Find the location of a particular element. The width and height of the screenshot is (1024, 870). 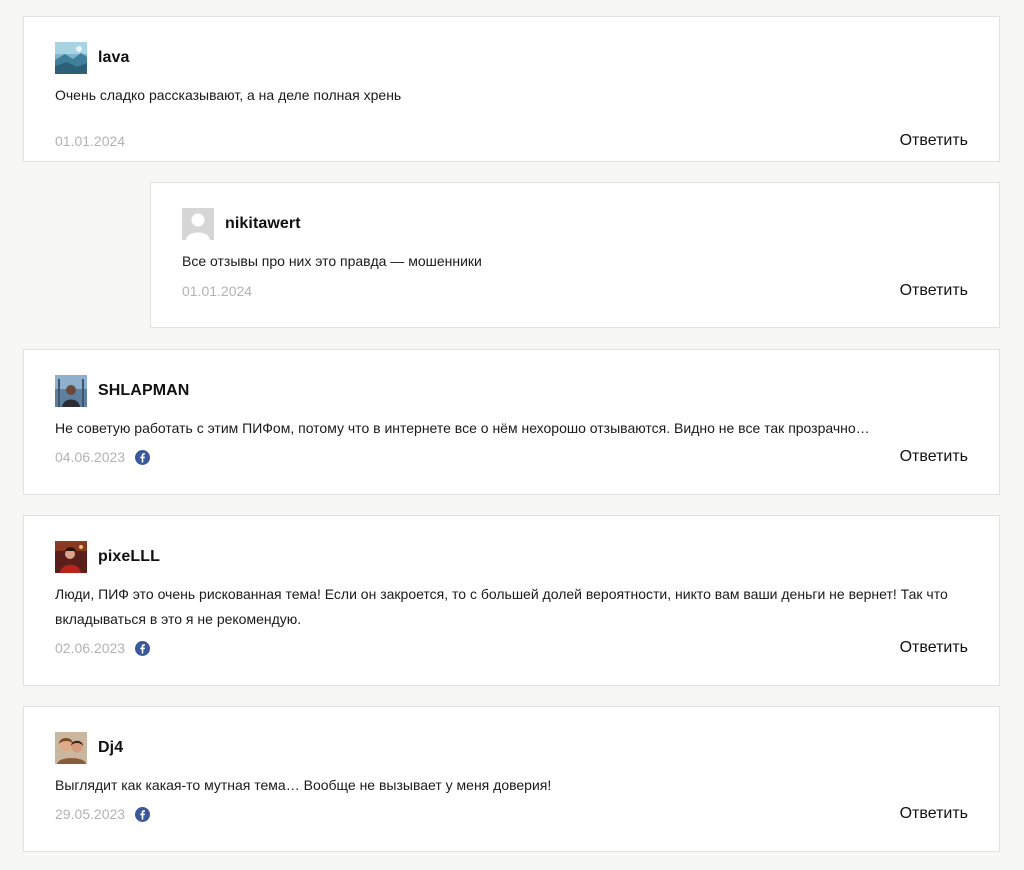

comment-header: pixeLLL is located at coordinates (107, 557).